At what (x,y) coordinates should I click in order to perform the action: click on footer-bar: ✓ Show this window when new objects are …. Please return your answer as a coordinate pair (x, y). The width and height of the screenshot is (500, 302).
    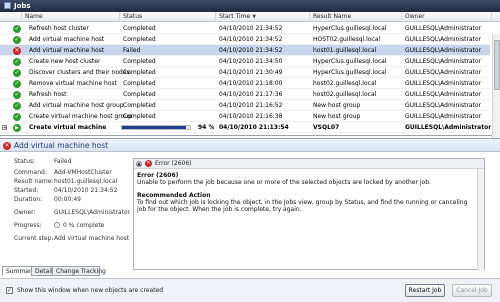
    Looking at the image, I should click on (250, 290).